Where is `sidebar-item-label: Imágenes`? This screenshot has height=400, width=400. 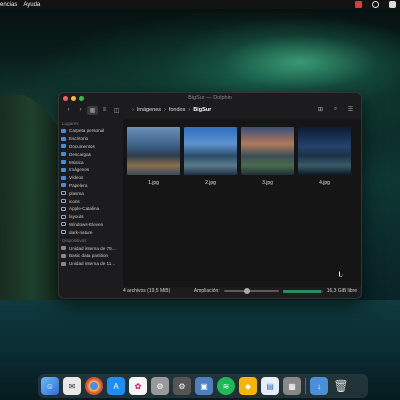 sidebar-item-label: Imágenes is located at coordinates (79, 170).